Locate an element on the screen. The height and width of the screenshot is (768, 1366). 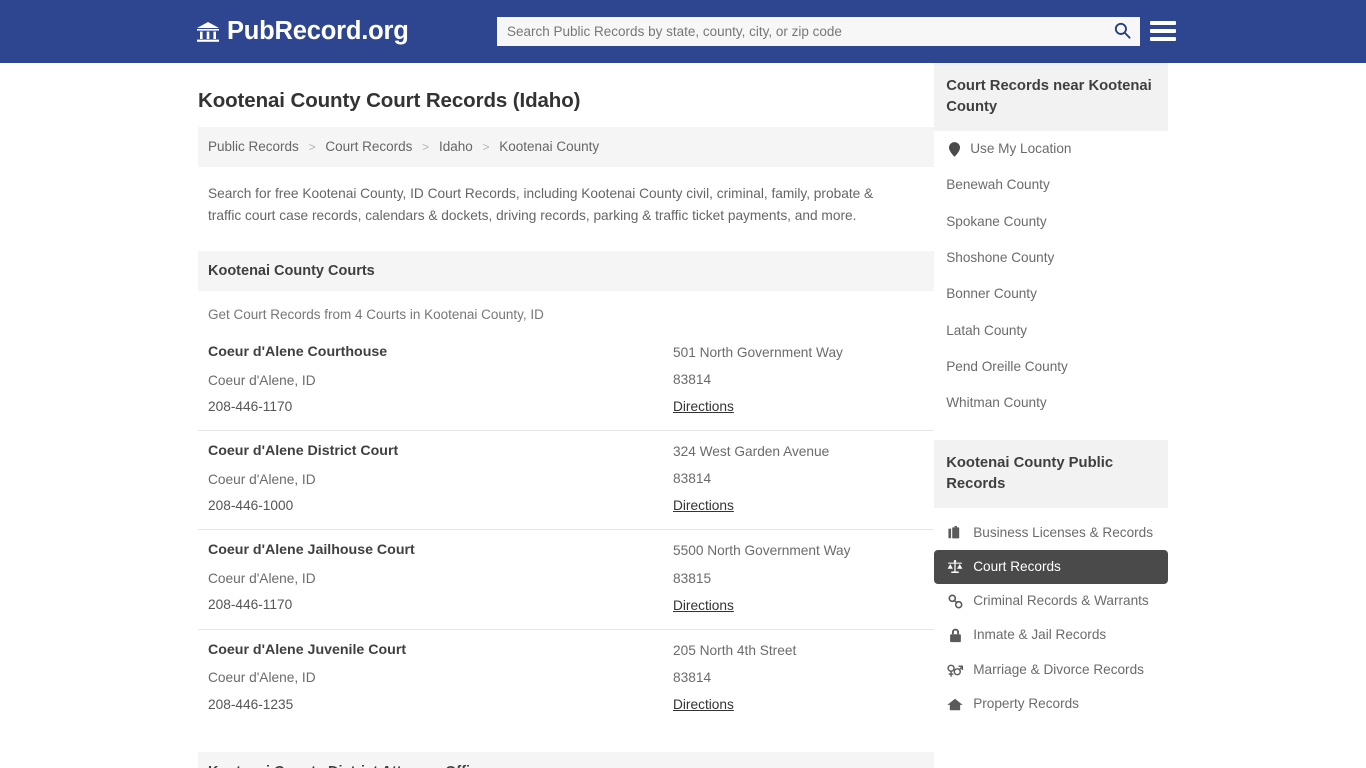
sidebar-item-label: Latah County is located at coordinates (987, 330).